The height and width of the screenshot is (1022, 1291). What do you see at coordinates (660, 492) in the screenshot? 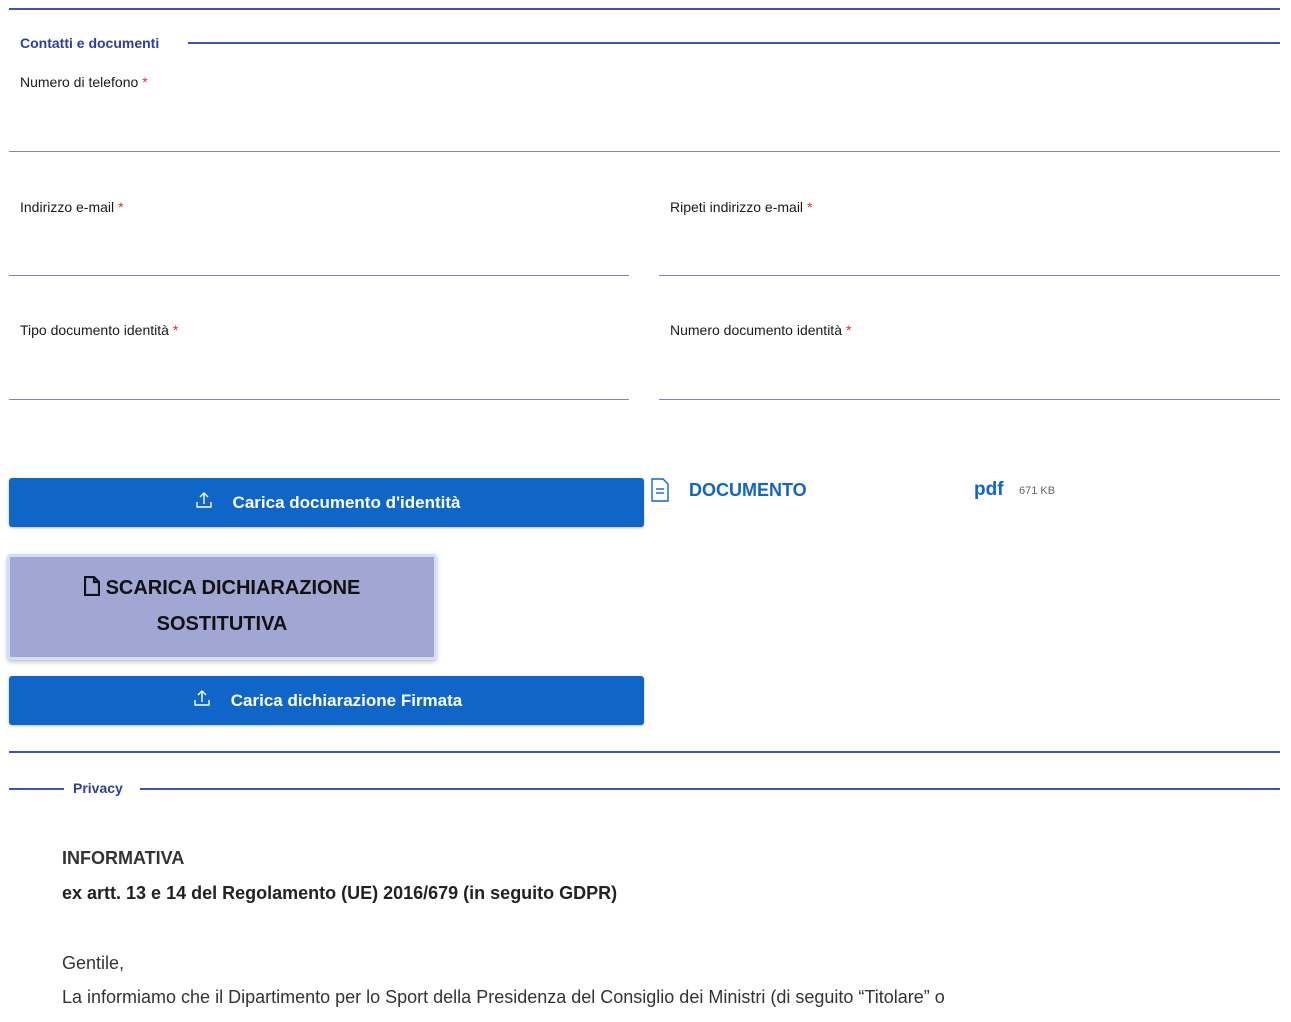
I see `file-icon` at bounding box center [660, 492].